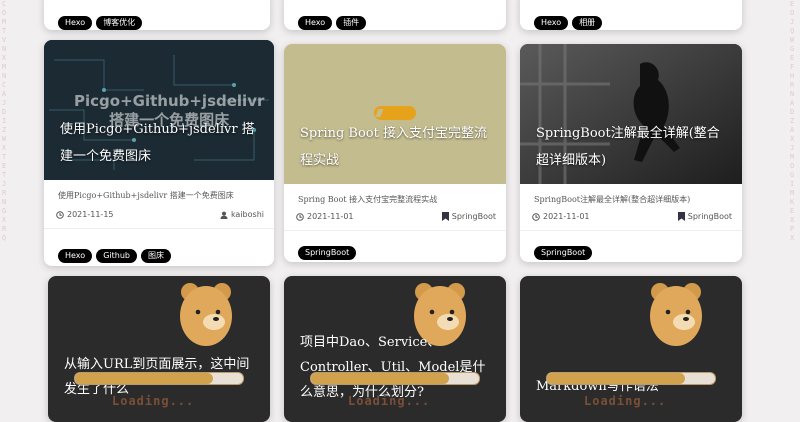 The image size is (800, 422). Describe the element at coordinates (792, 121) in the screenshot. I see `background-matrix-right: EOJQWGEFHRNADZAXJMOGIMKEXPX` at that location.